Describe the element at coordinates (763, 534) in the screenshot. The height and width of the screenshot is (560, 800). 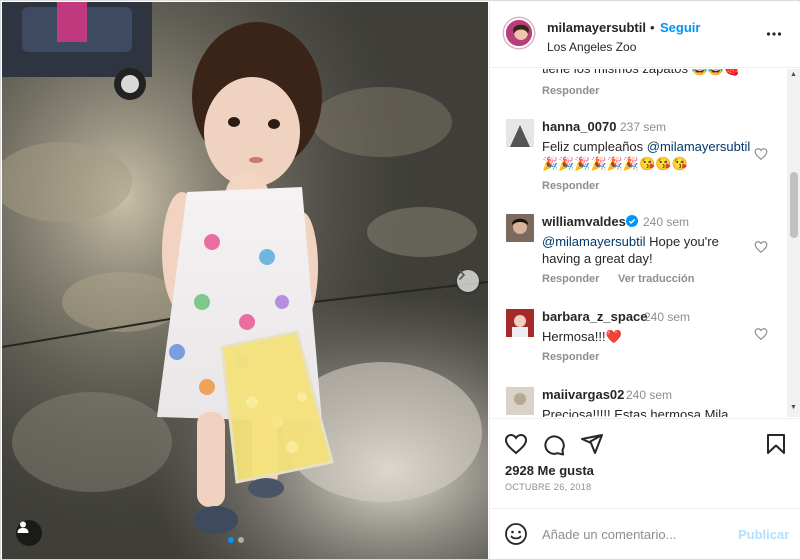
I see `publish-button: Publicar` at that location.